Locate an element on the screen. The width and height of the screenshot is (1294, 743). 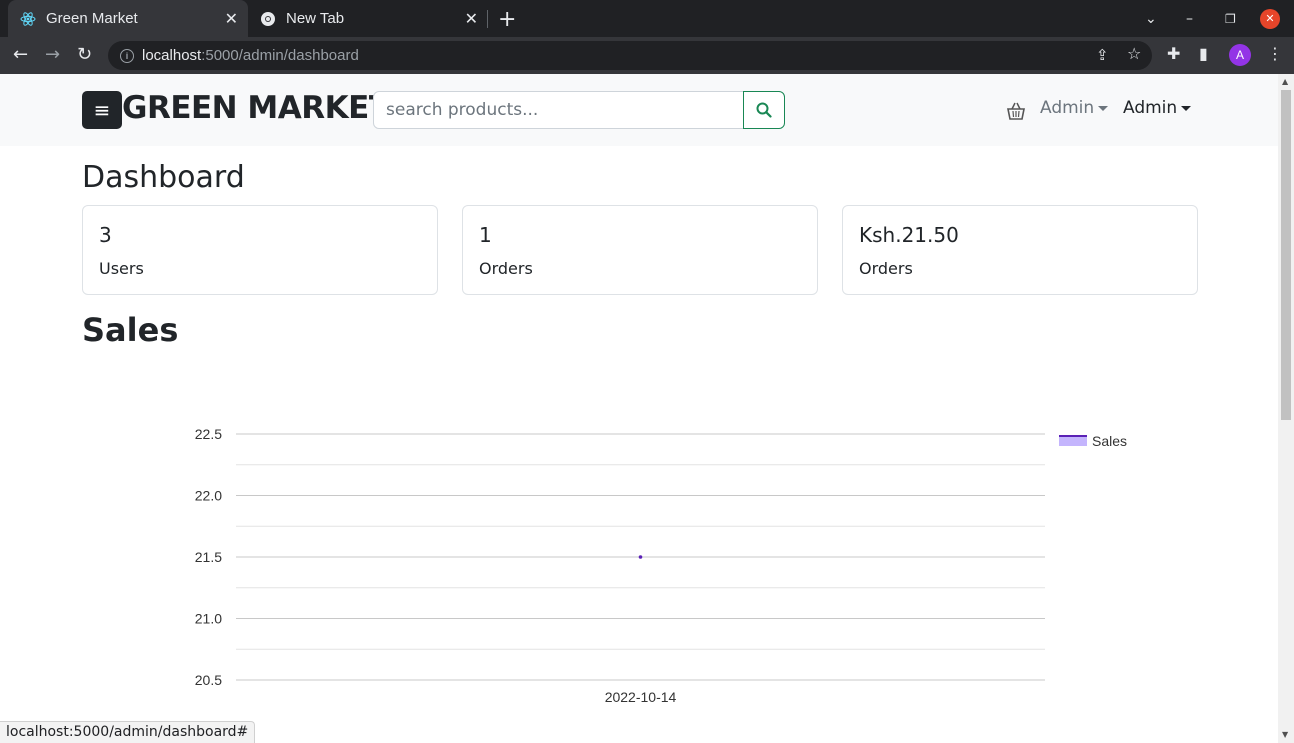
stat-value: Ksh.21.50 is located at coordinates (909, 235).